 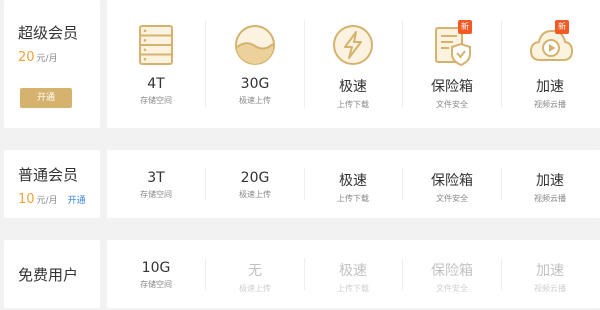 I want to click on feature-upload: 20G 极速上传, so click(x=255, y=185).